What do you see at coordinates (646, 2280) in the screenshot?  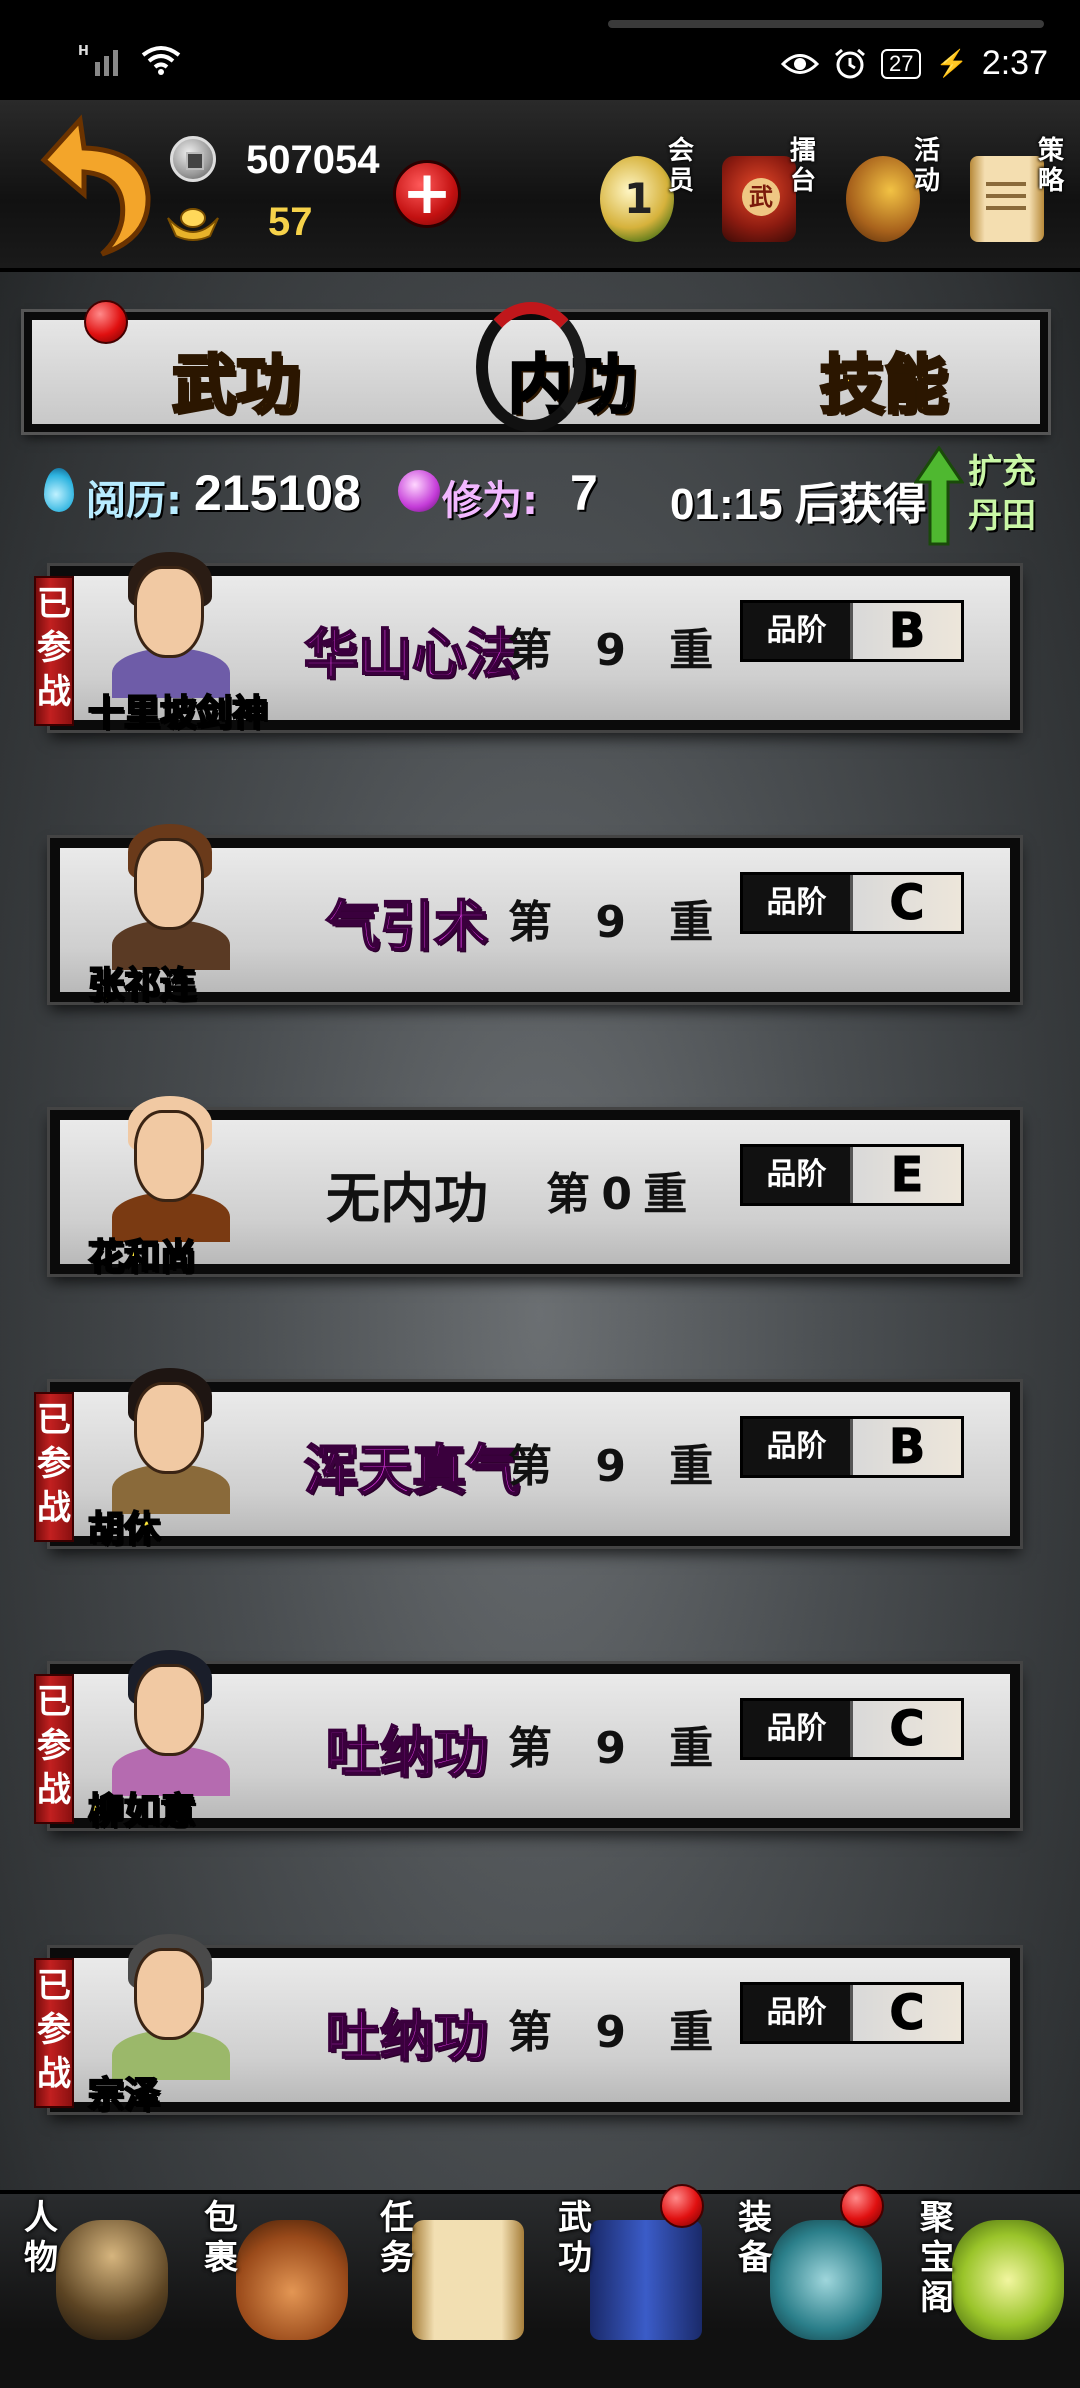 I see `martial-book-icon` at bounding box center [646, 2280].